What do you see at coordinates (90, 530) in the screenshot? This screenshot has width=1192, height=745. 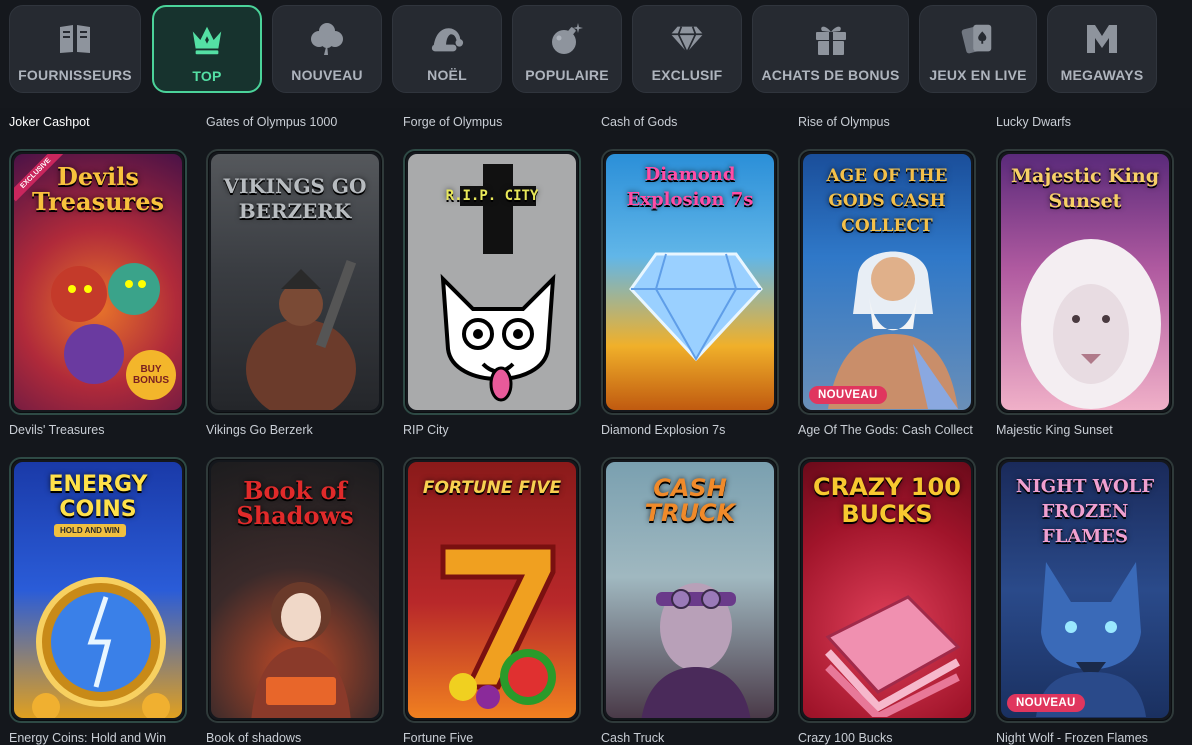 I see `hold-and-win-tag: HOLD AND WIN` at bounding box center [90, 530].